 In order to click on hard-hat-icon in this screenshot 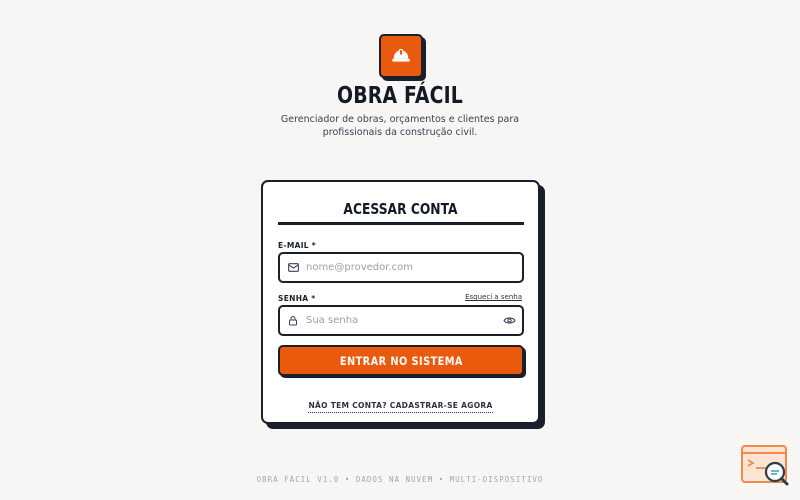, I will do `click(401, 55)`.